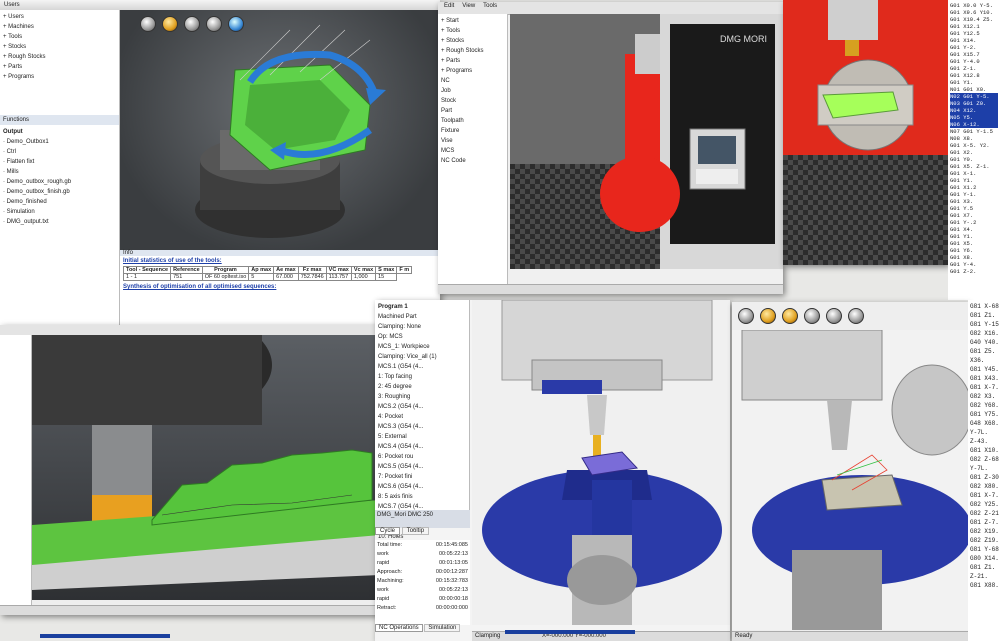 The width and height of the screenshot is (1000, 641). I want to click on gcode-line: G40 Y40., so click(984, 342).